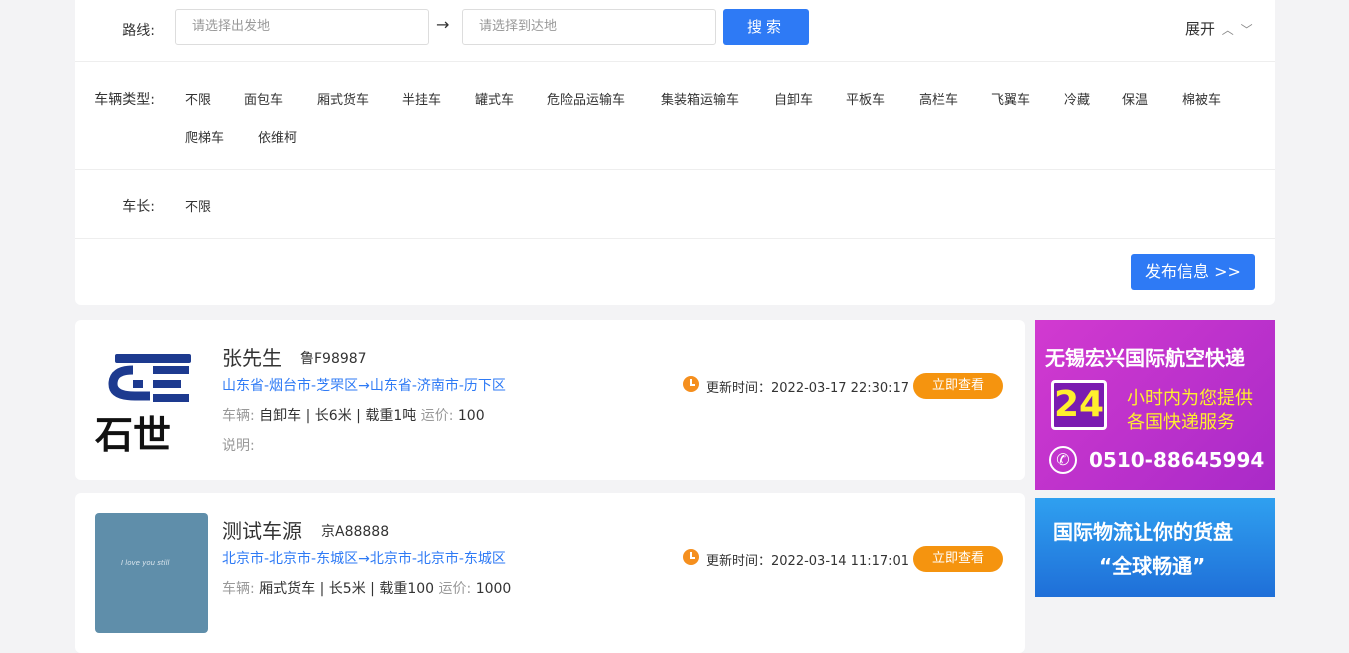 The height and width of the screenshot is (653, 1349). What do you see at coordinates (333, 416) in the screenshot?
I see `vehicle-length: 长6米` at bounding box center [333, 416].